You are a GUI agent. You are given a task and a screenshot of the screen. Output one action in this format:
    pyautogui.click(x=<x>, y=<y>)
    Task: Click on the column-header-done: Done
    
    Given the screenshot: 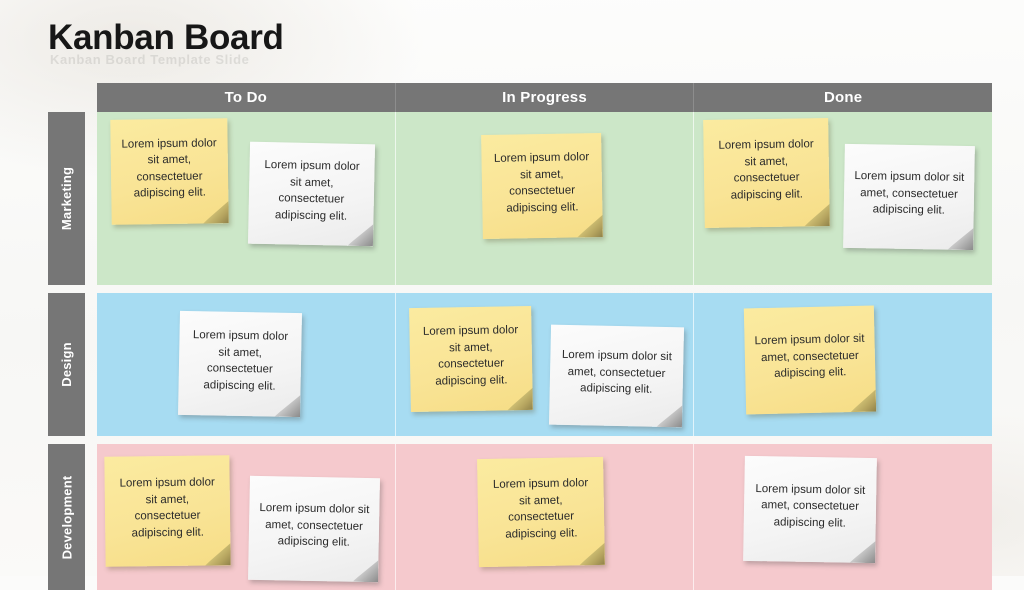 What is the action you would take?
    pyautogui.click(x=843, y=97)
    